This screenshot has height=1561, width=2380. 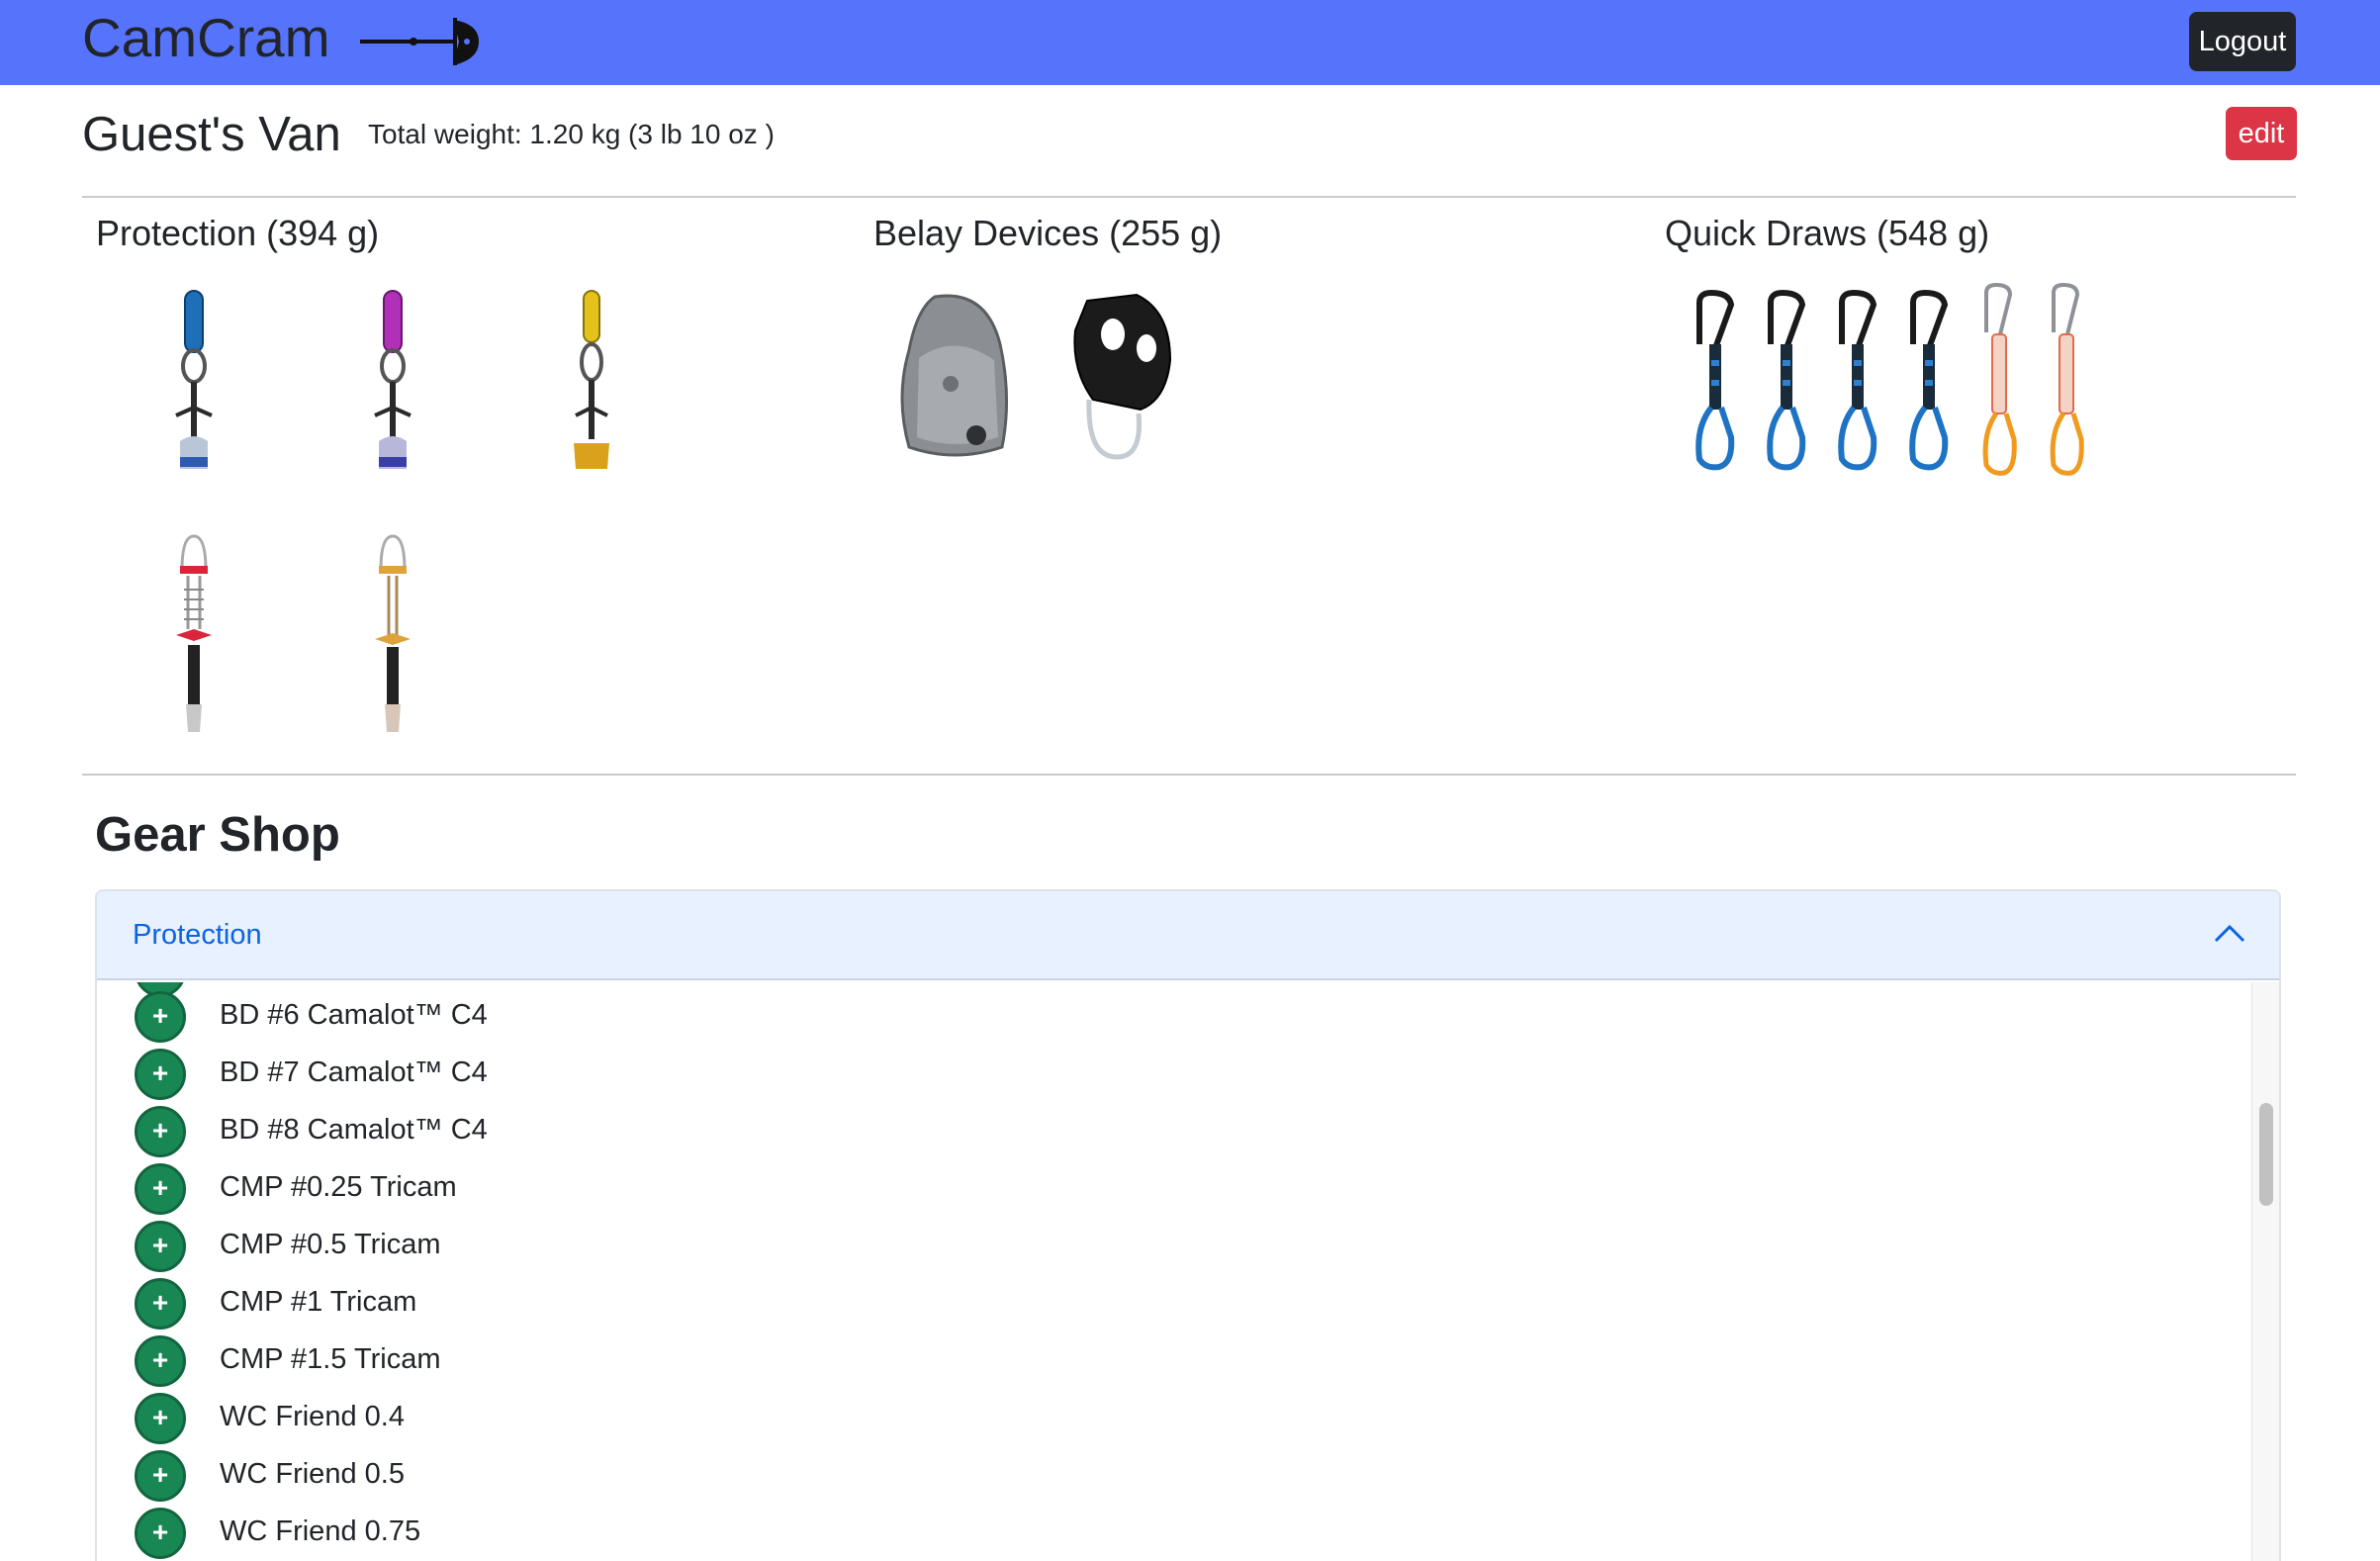 I want to click on list-item: + WC Friend 0.4, so click(x=1170, y=1418).